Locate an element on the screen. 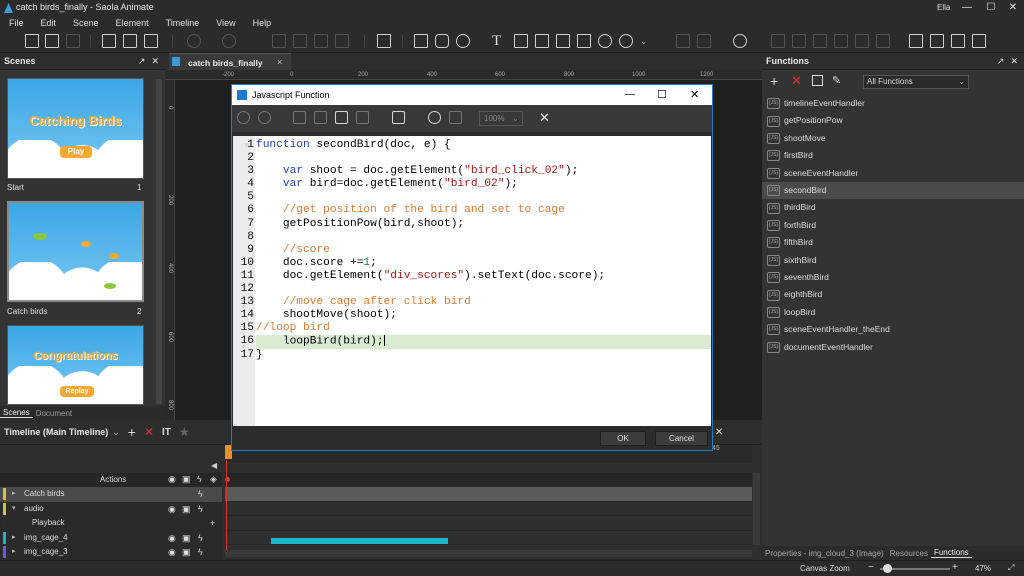  cancel-button: Cancel is located at coordinates (681, 438).